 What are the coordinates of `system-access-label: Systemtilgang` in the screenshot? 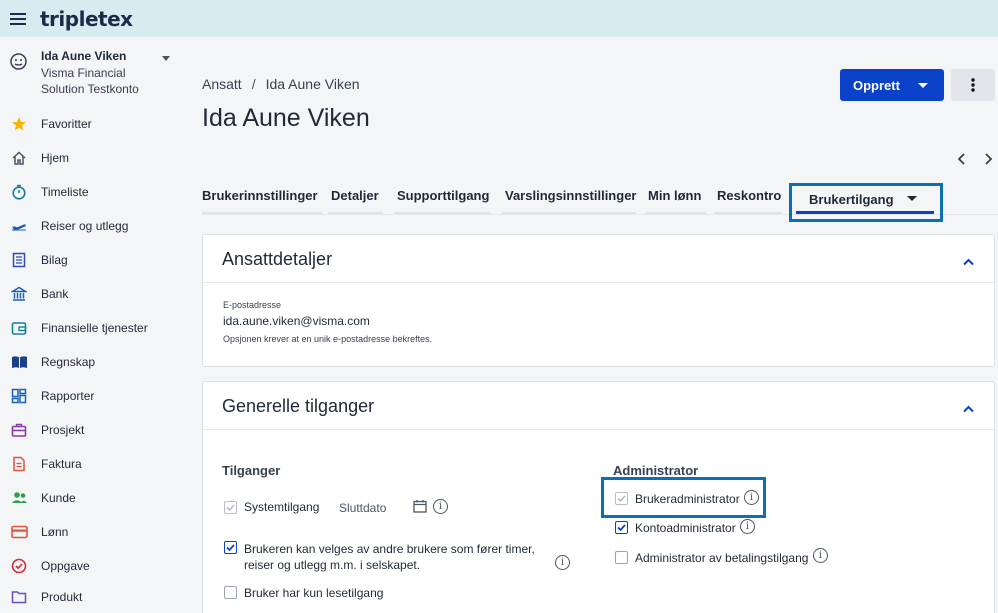 It's located at (282, 507).